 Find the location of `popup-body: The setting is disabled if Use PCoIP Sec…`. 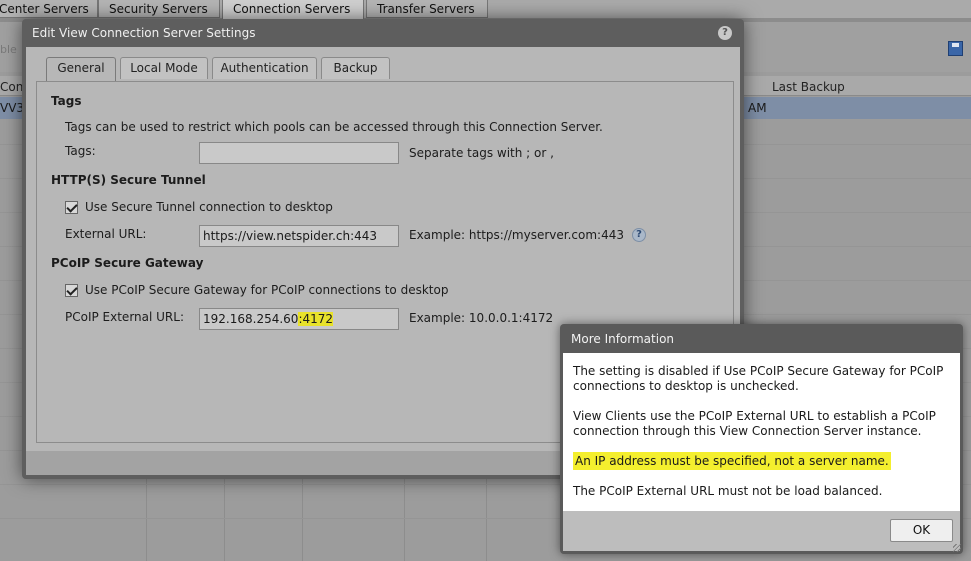

popup-body: The setting is disabled if Use PCoIP Sec… is located at coordinates (761, 432).